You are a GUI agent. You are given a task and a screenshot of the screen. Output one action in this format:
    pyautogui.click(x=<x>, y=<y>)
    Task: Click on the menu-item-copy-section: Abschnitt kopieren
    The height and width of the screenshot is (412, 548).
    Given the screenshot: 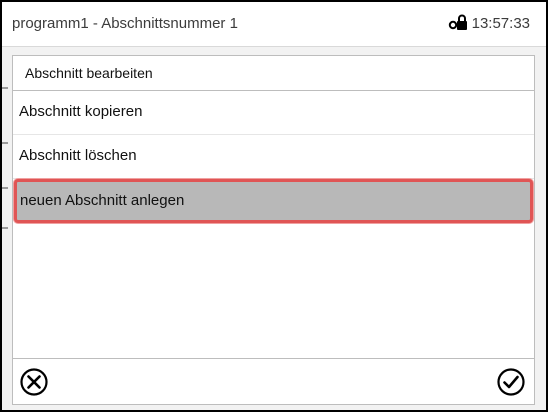 What is the action you would take?
    pyautogui.click(x=273, y=113)
    